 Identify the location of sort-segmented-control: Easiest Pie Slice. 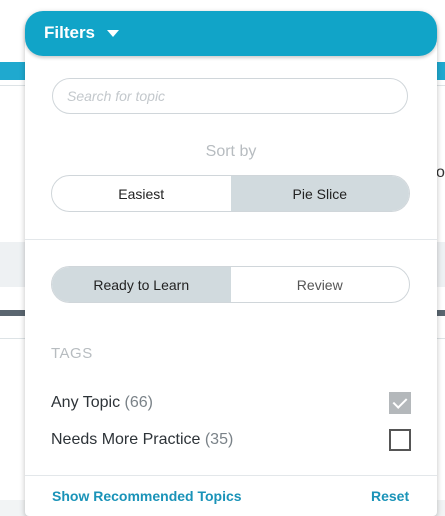
(230, 193).